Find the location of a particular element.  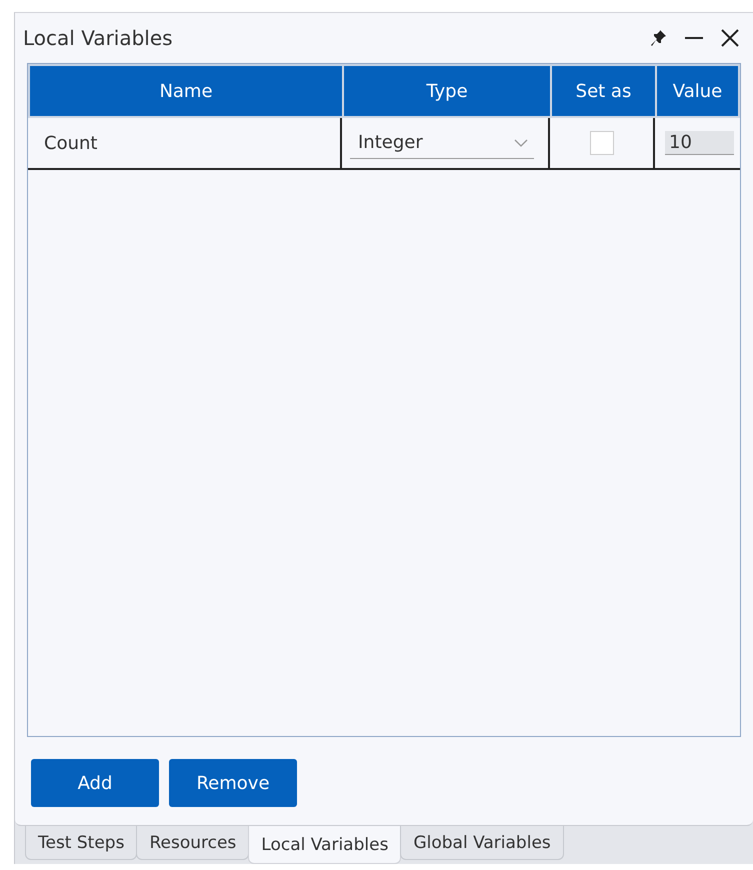

minimize-icon is located at coordinates (694, 38).